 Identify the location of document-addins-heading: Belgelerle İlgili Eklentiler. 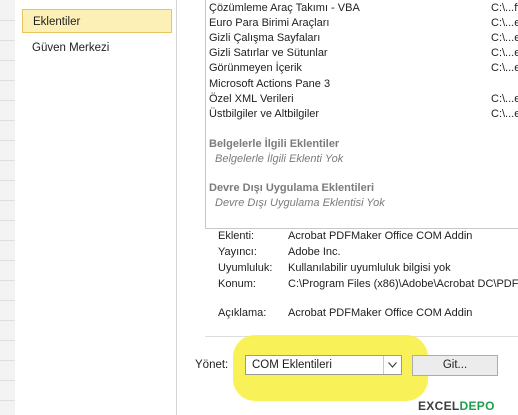
(274, 144).